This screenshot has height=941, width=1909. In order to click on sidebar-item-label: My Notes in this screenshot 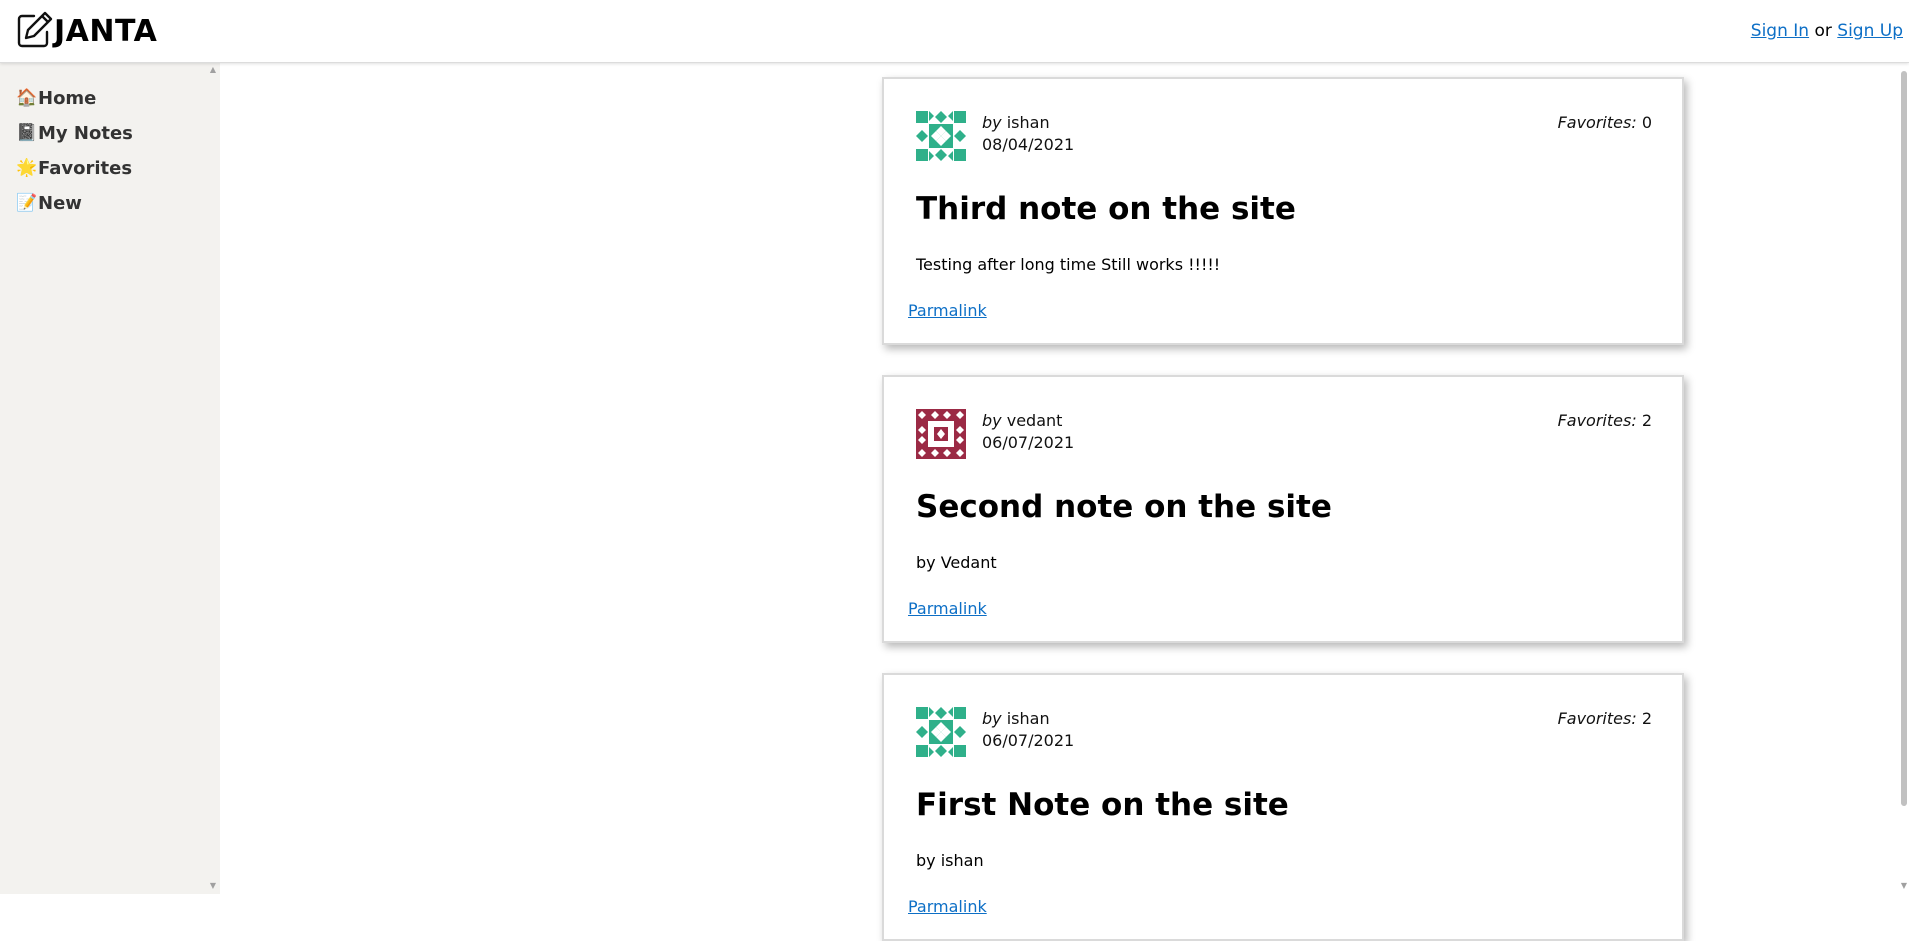, I will do `click(85, 133)`.